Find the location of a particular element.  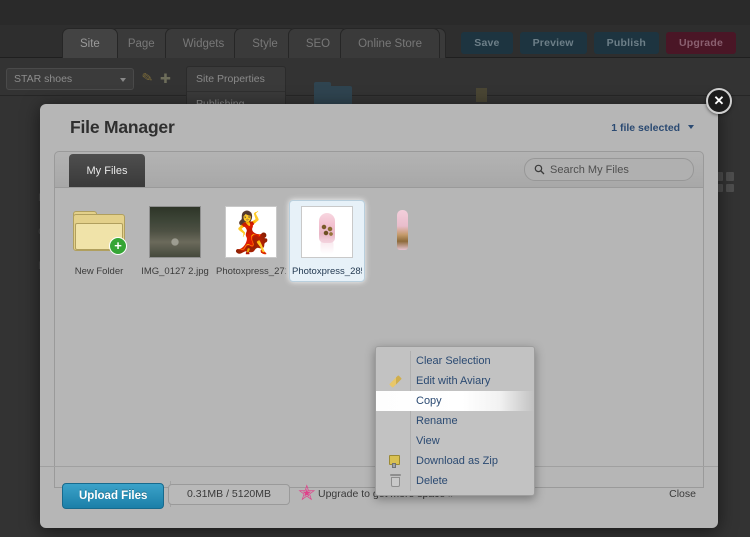

menu-item-label: Edit with Aviary is located at coordinates (453, 381).